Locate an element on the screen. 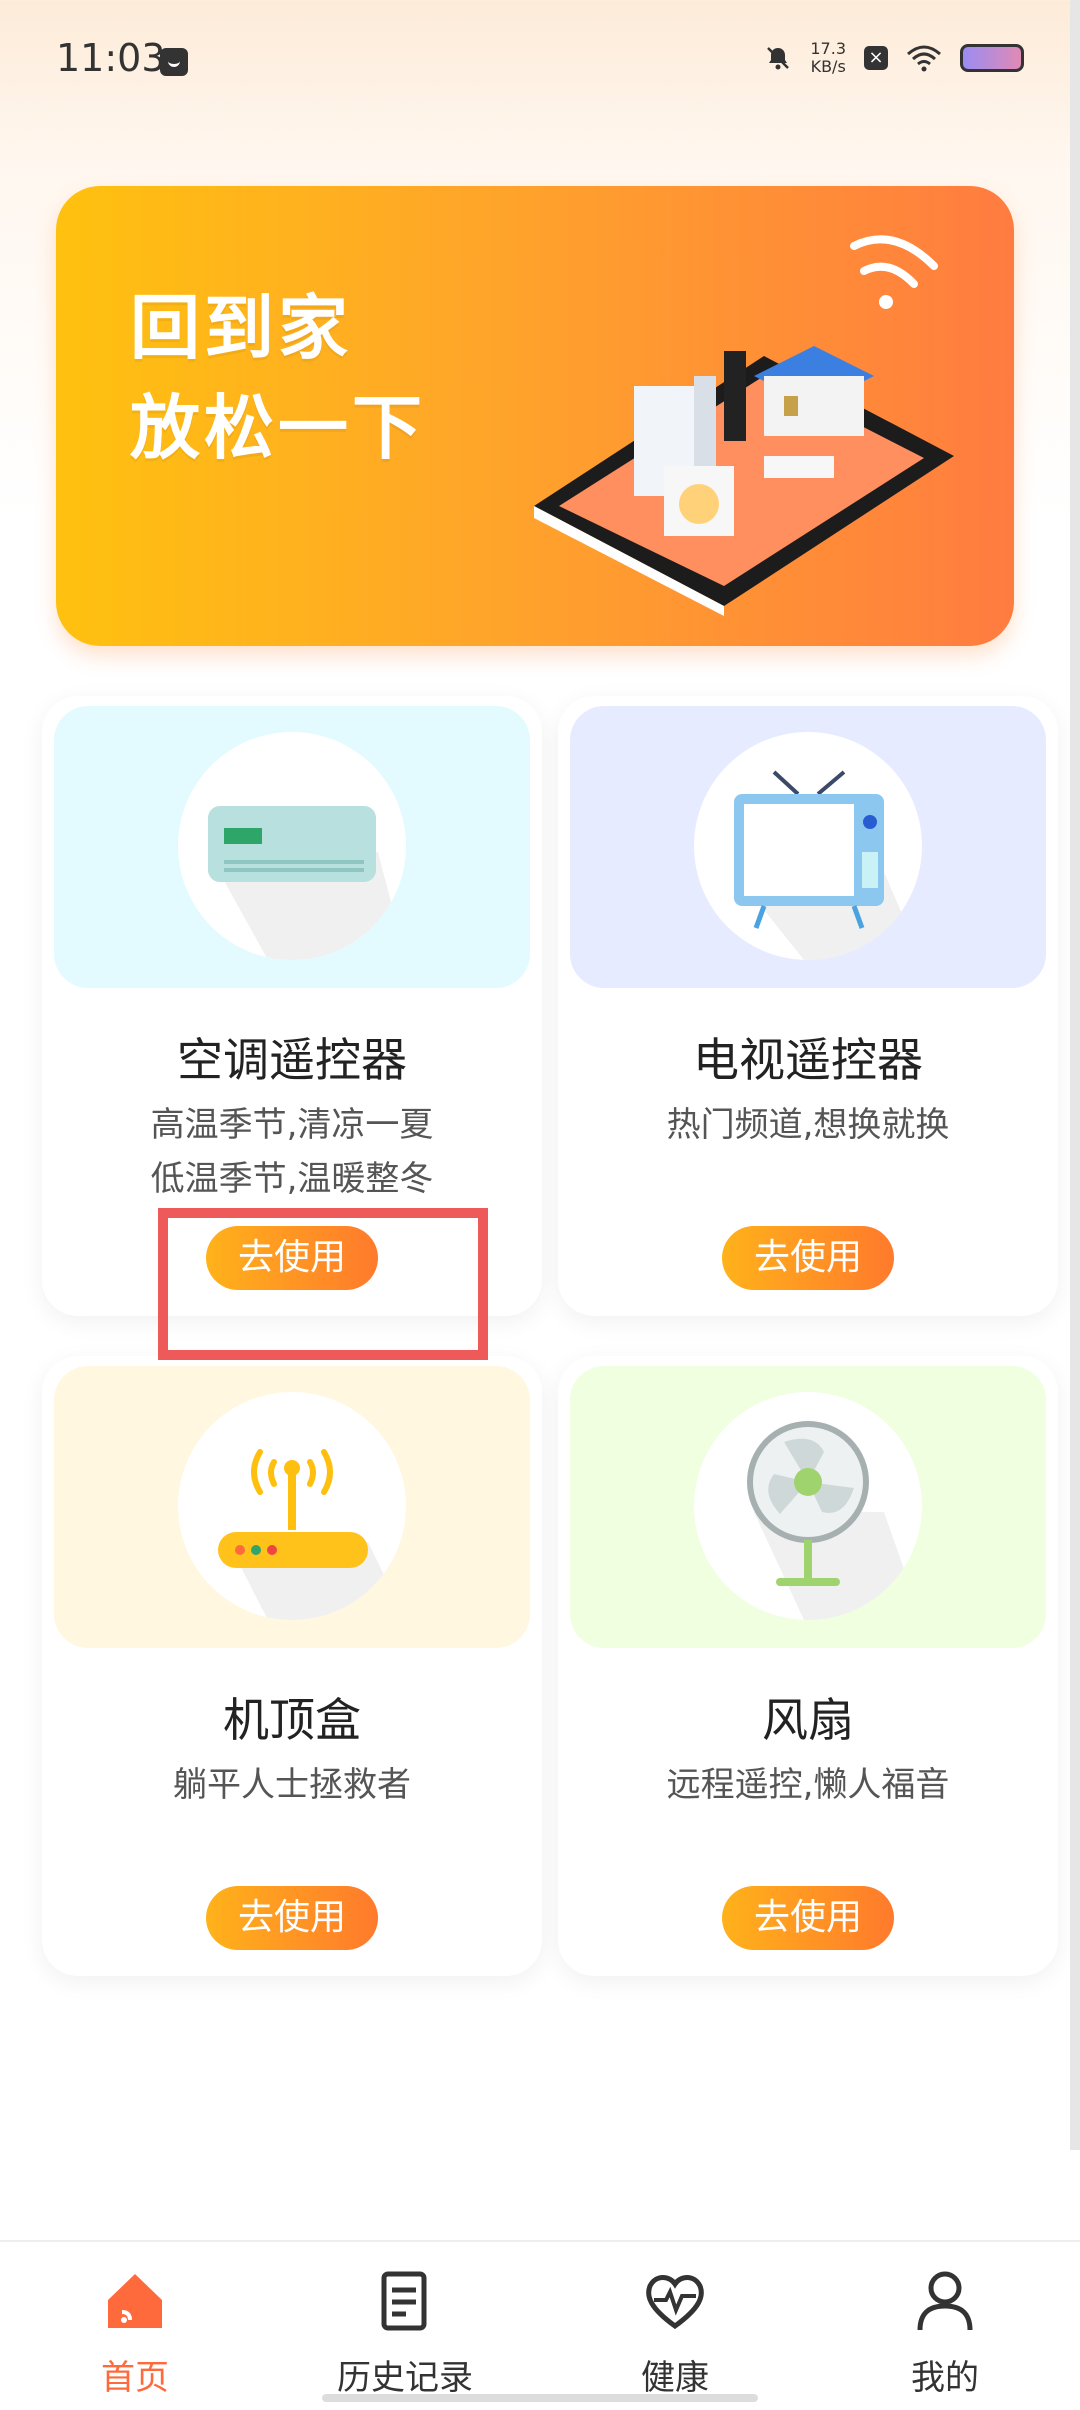  card-set-top-box: 机顶盒 躺平人士拯救者 去使用 is located at coordinates (292, 1666).